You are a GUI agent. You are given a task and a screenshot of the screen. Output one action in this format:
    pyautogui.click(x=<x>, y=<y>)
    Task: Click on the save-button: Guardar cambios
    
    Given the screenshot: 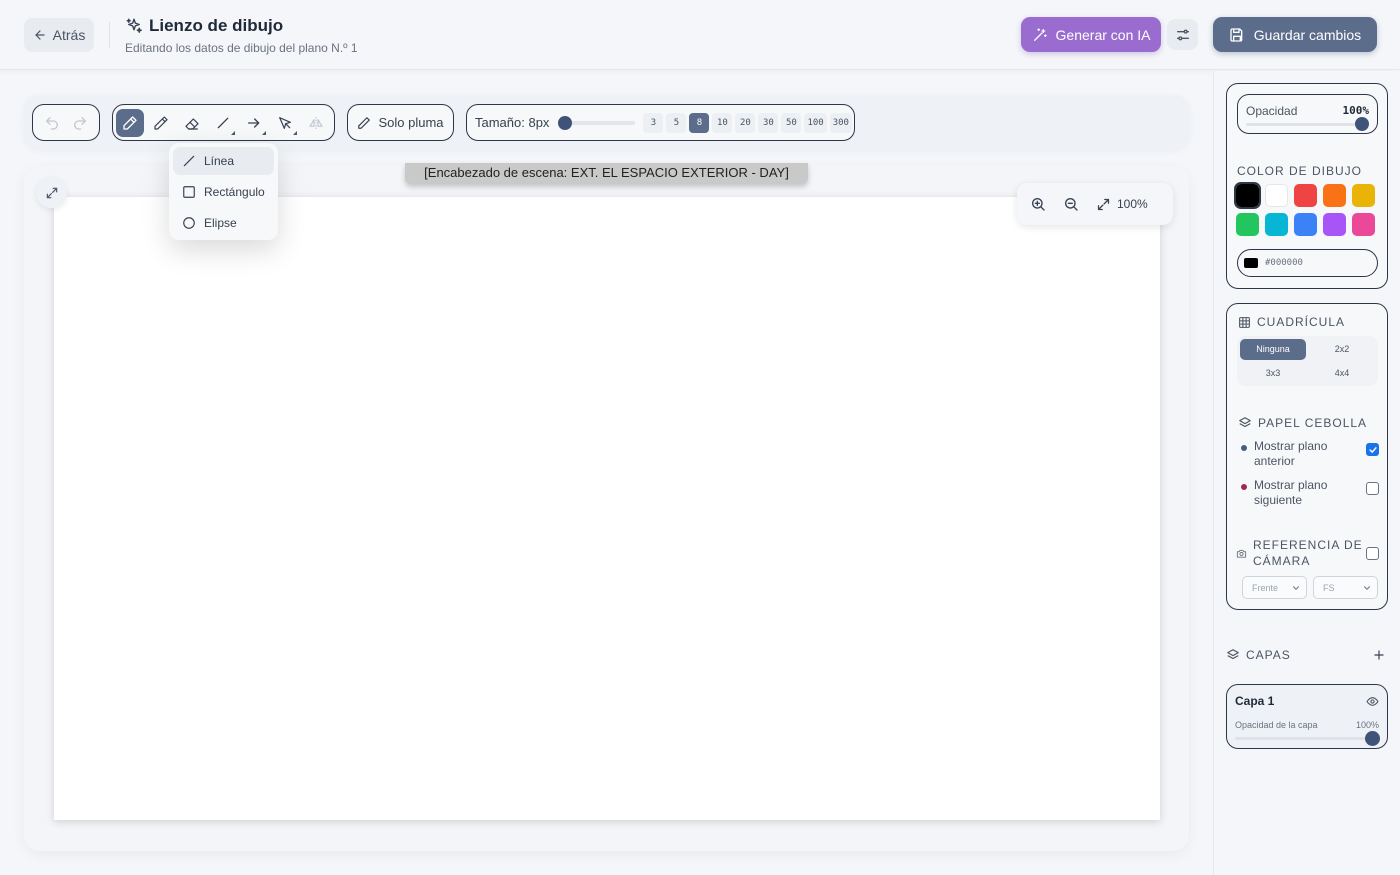 What is the action you would take?
    pyautogui.click(x=1295, y=34)
    